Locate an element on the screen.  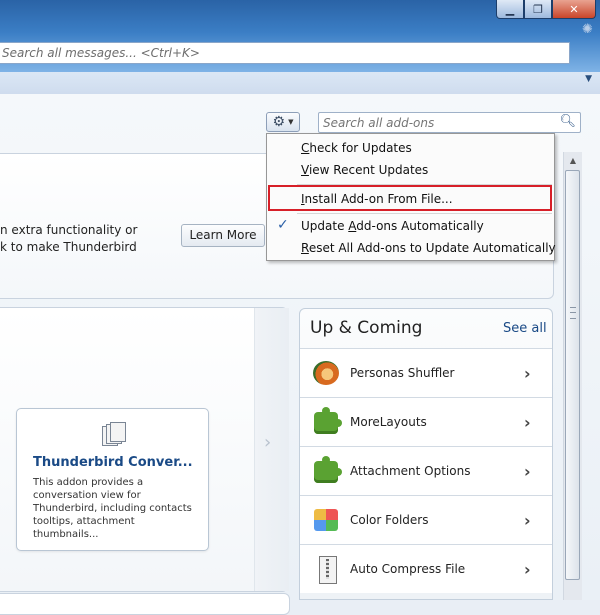
gear-icon: ⚙ is located at coordinates (279, 122).